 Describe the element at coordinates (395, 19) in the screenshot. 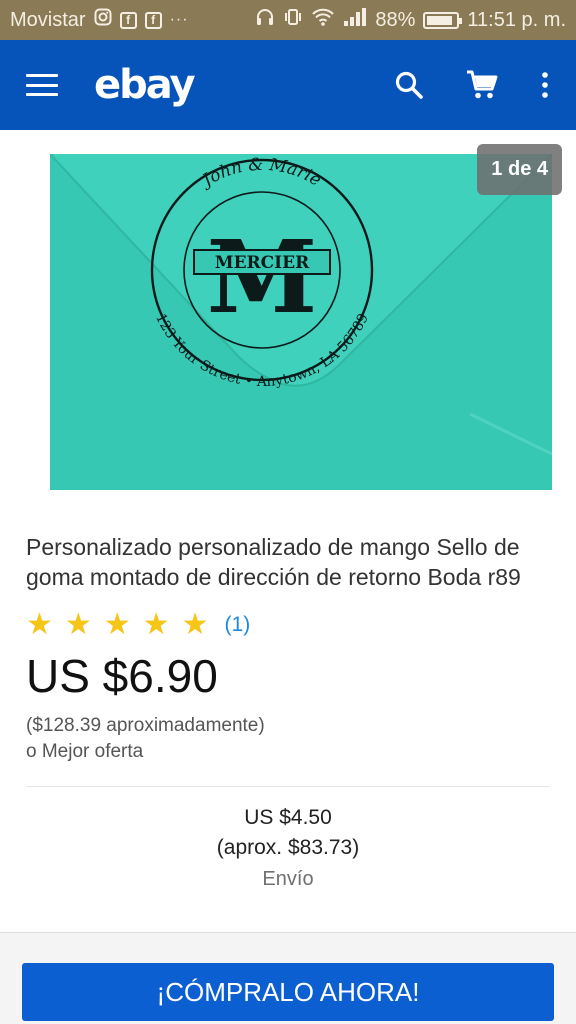

I see `battery-percent: 88%` at that location.